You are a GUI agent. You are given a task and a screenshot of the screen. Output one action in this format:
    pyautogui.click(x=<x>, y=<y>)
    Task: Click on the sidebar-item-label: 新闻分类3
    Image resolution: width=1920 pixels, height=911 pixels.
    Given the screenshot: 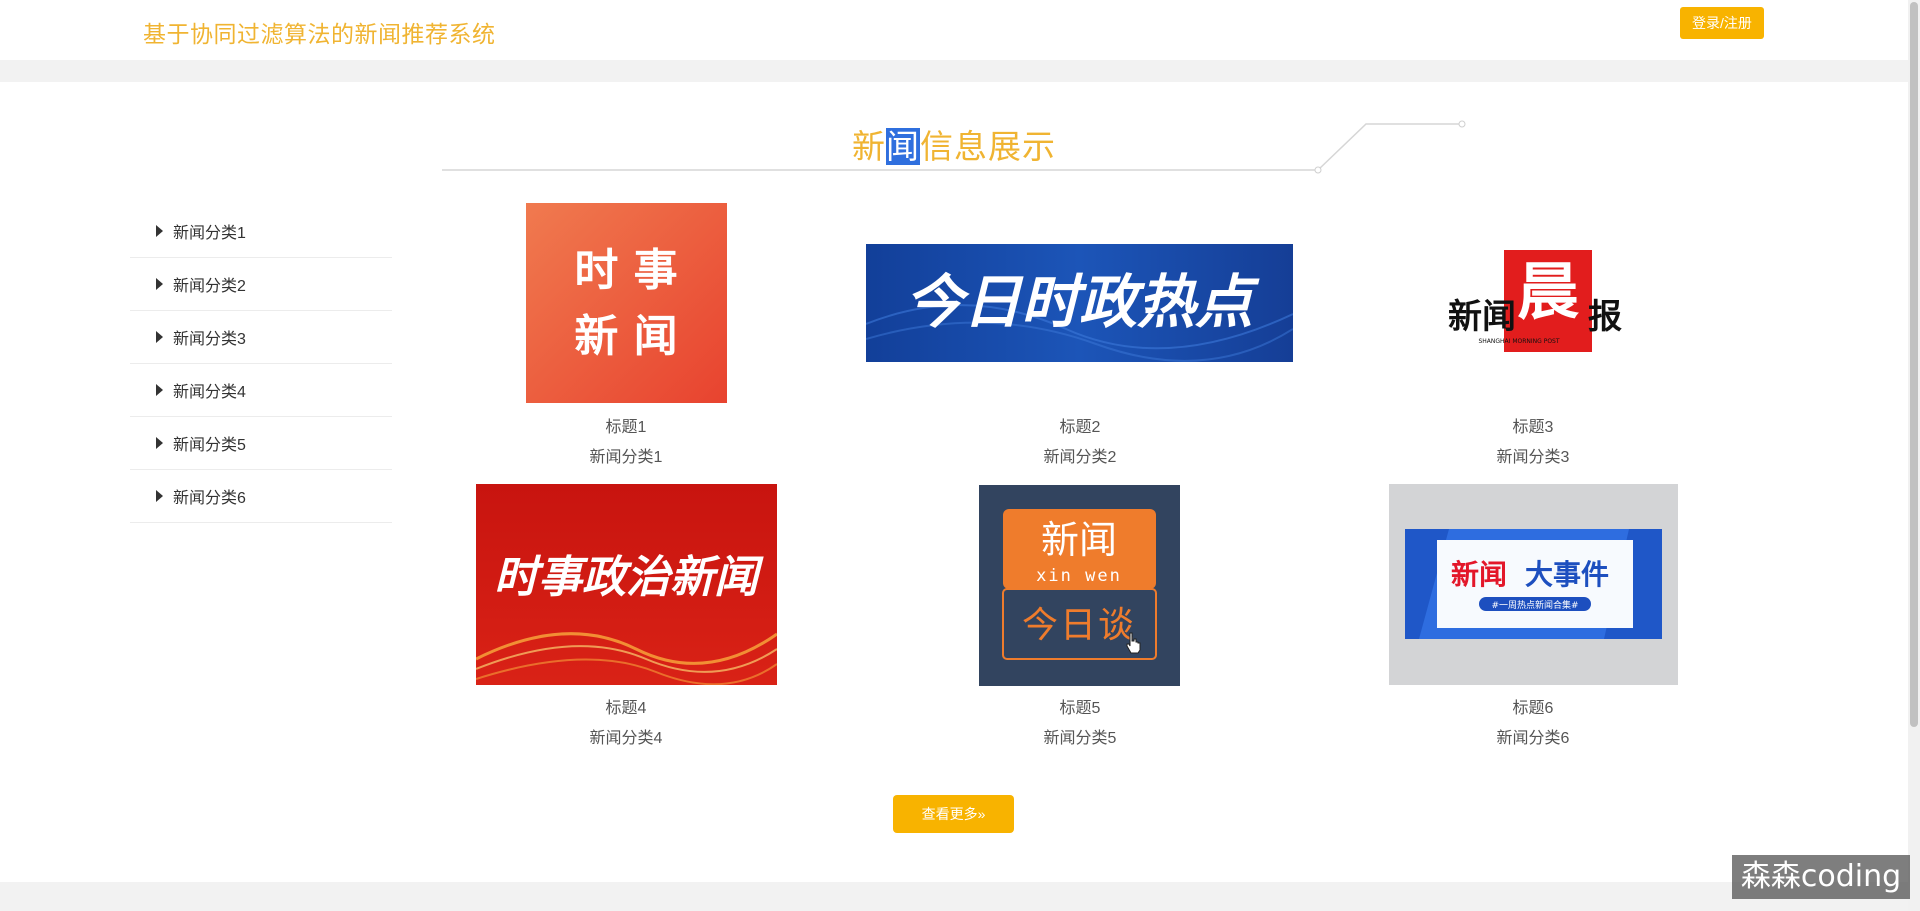 What is the action you would take?
    pyautogui.click(x=209, y=339)
    